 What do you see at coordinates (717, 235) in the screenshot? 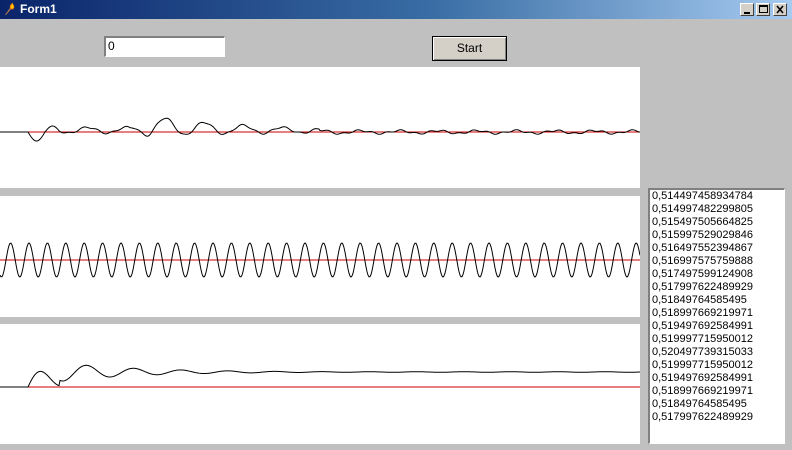
I see `list-item: 0,515997529029846` at bounding box center [717, 235].